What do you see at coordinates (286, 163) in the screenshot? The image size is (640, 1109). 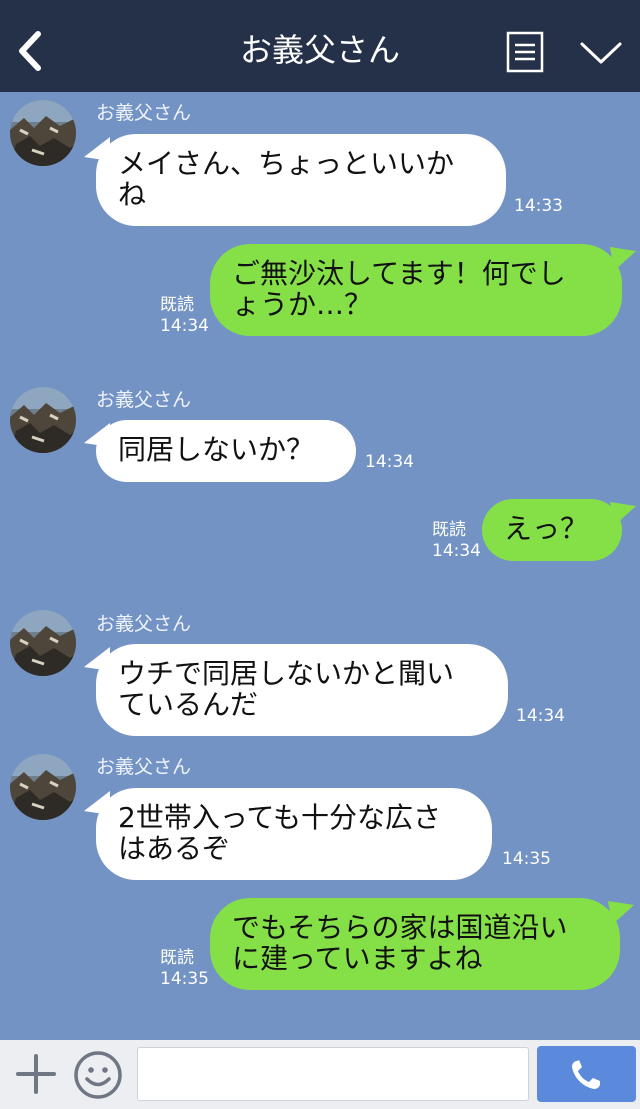 I see `message-text: メイさん、ちょっといいか` at bounding box center [286, 163].